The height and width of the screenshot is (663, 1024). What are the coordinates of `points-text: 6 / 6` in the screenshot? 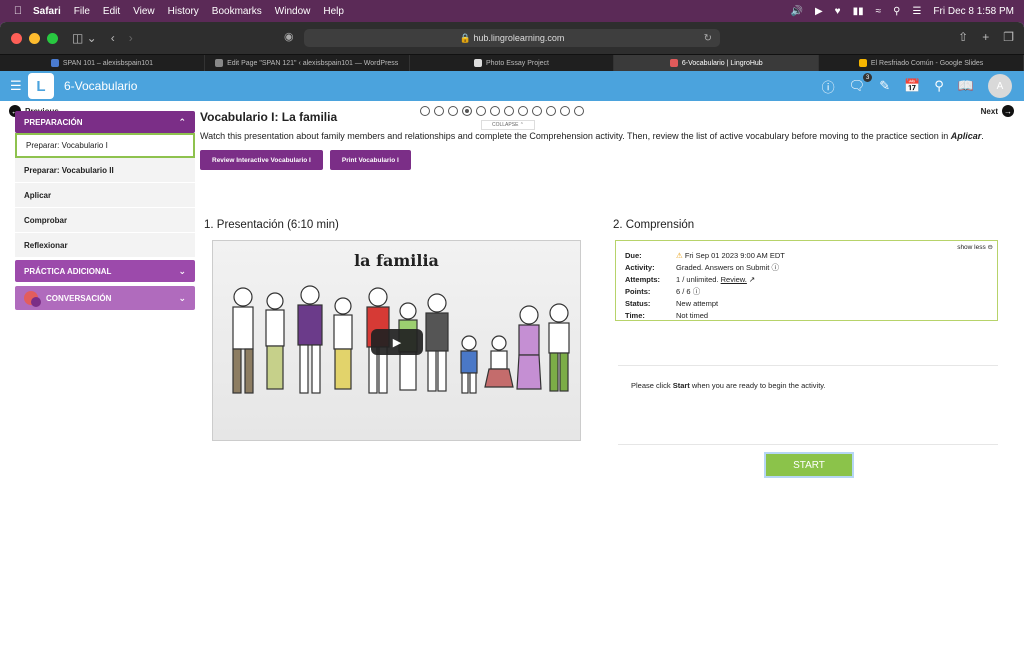 It's located at (683, 291).